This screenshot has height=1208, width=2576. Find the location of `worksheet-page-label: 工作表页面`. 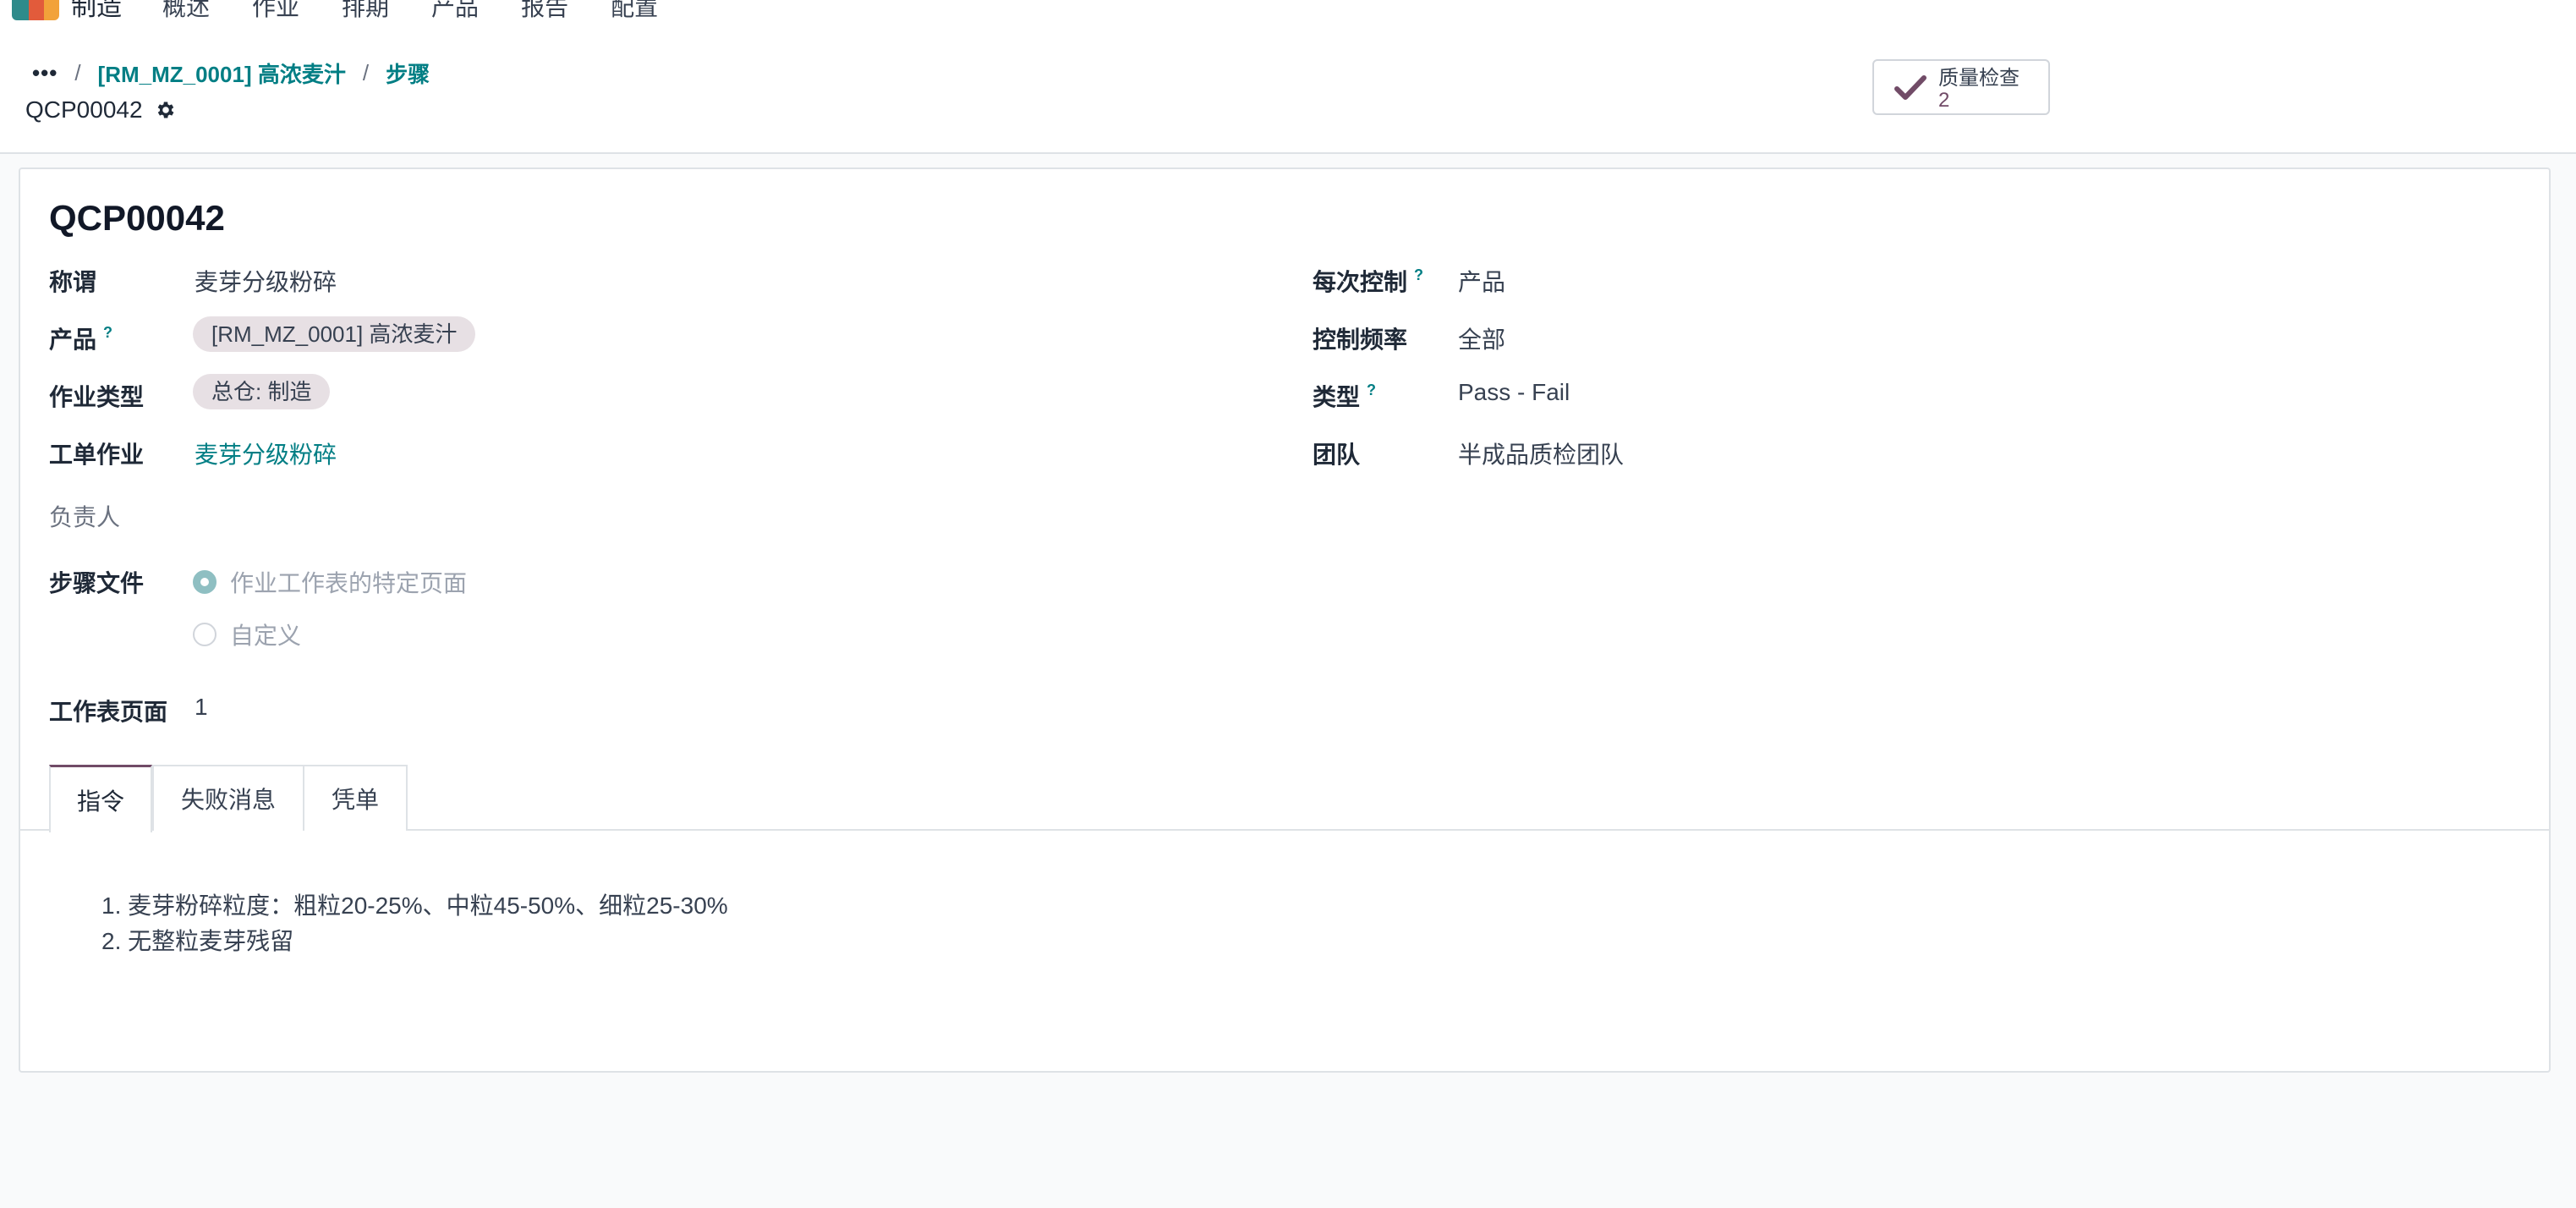

worksheet-page-label: 工作表页面 is located at coordinates (108, 712).